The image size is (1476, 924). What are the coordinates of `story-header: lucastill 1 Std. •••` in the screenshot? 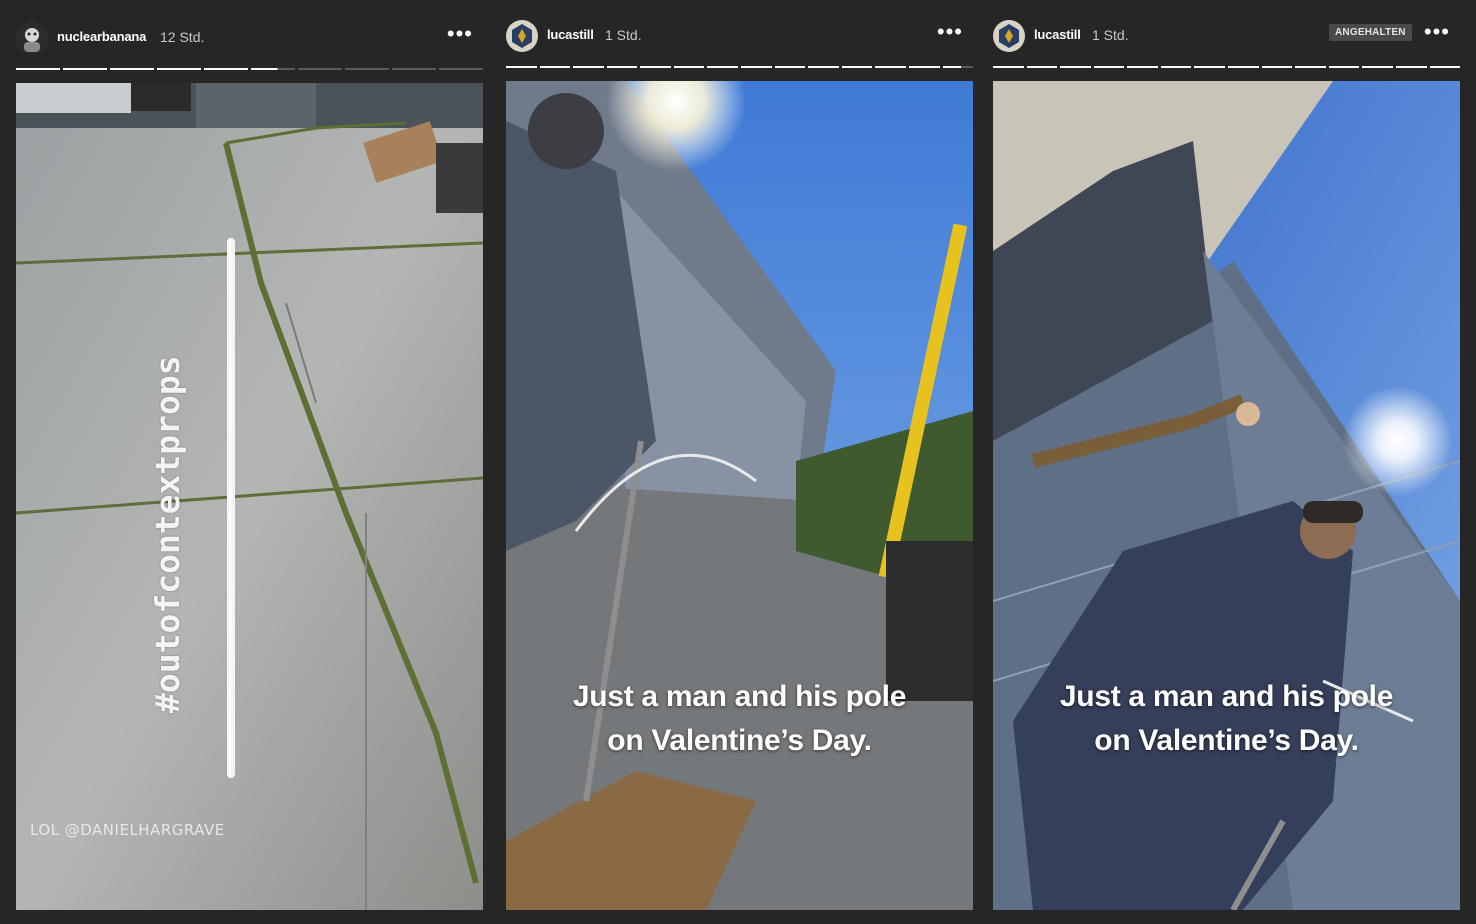 It's located at (739, 37).